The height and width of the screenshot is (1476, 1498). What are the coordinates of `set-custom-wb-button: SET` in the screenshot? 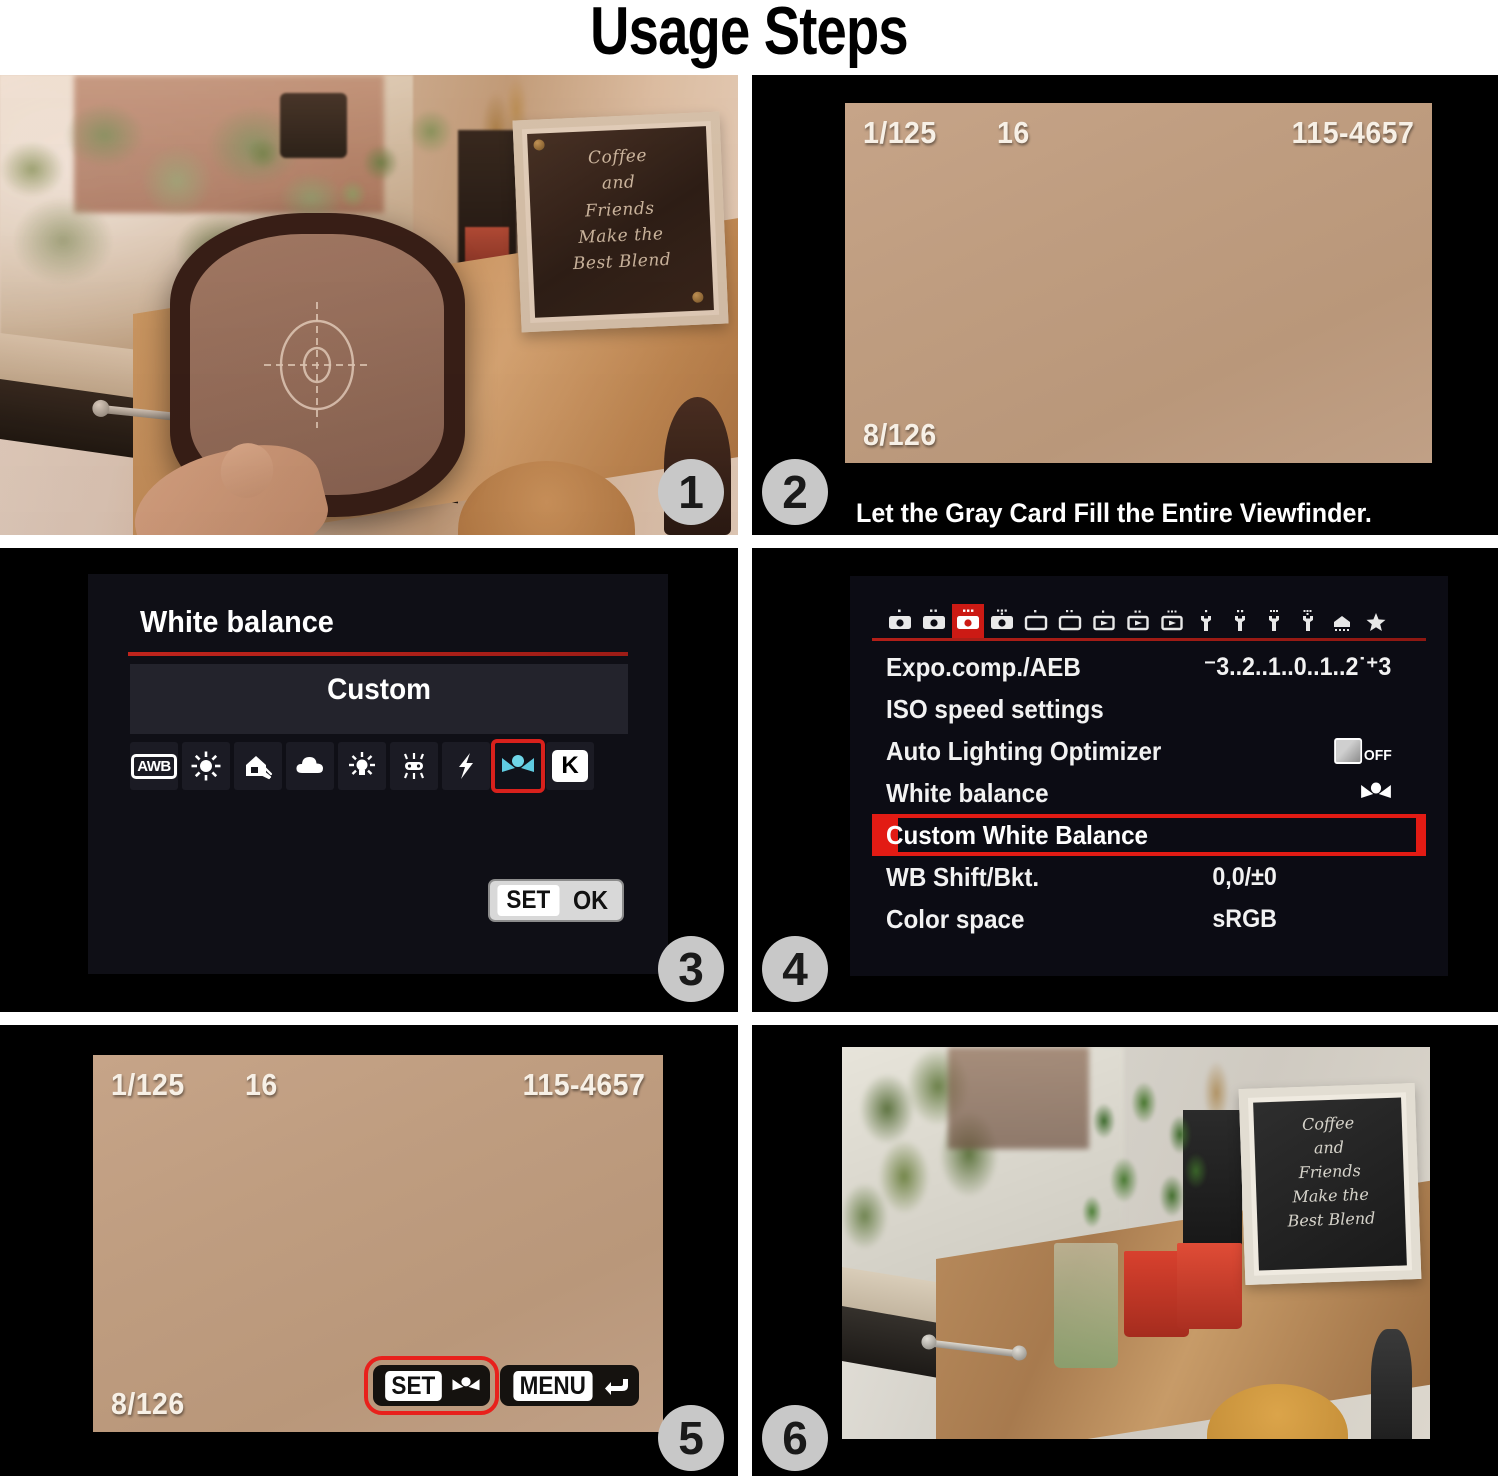 It's located at (431, 1385).